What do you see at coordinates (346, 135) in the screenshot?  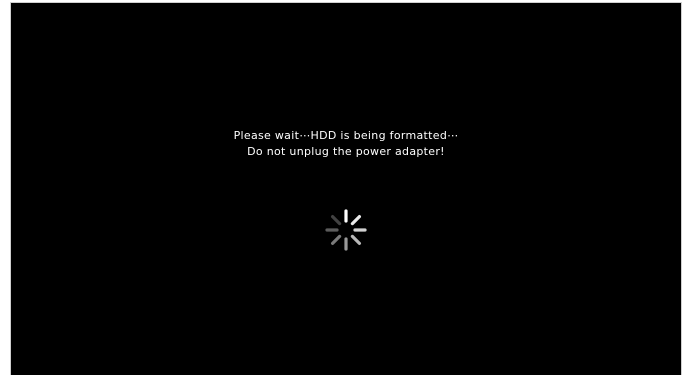 I see `status-message-line-1: Please wait⋯HDD is being formatted⋯` at bounding box center [346, 135].